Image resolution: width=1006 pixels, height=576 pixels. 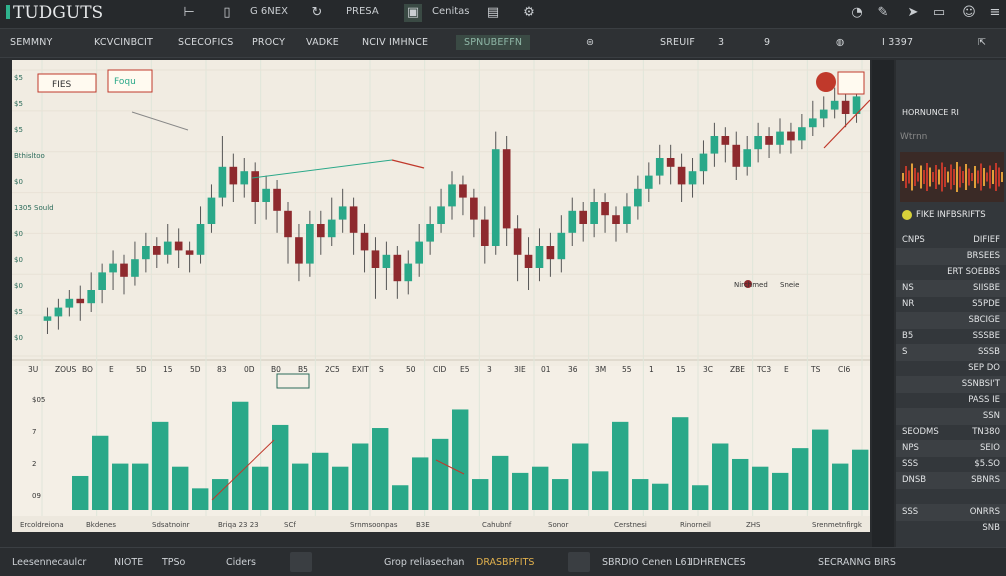 I want to click on x-tick-label: TC3, so click(x=763, y=369).